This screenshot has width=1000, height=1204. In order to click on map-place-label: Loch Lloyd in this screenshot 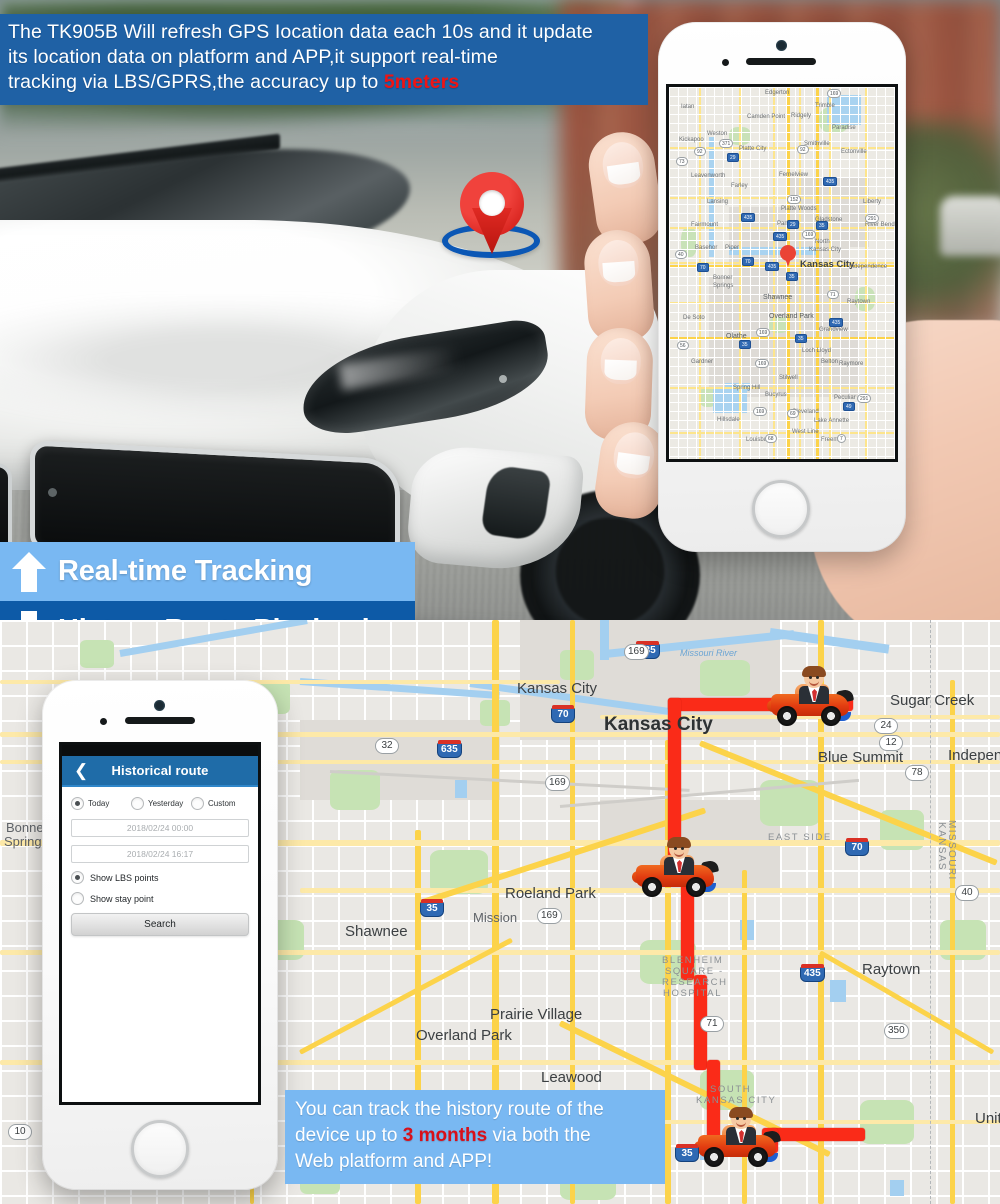, I will do `click(817, 351)`.